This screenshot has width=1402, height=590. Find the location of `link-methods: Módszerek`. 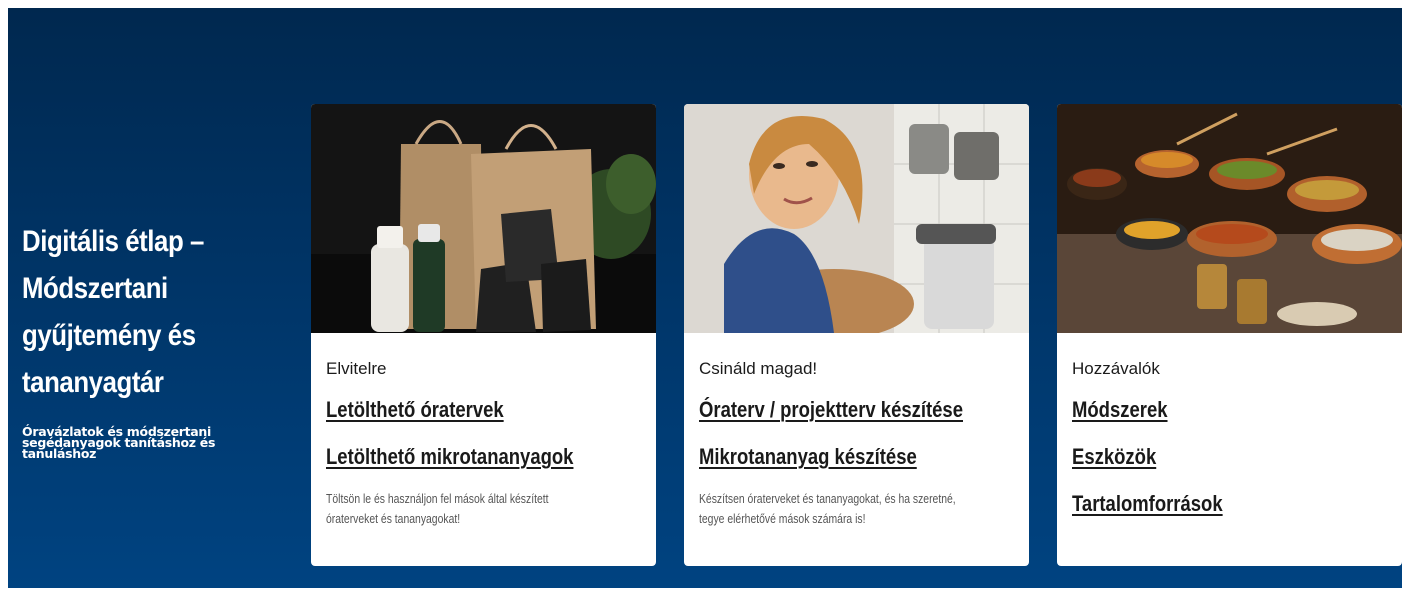

link-methods: Módszerek is located at coordinates (1205, 409).